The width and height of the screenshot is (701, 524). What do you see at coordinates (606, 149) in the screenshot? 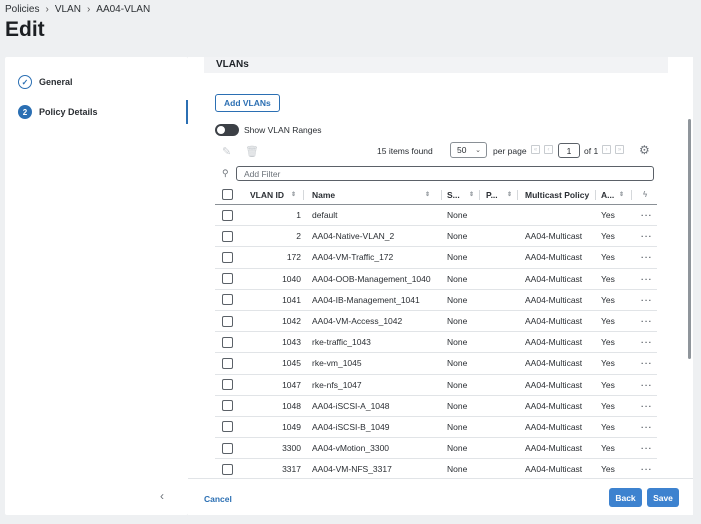
I see `next-page-icon: ›` at bounding box center [606, 149].